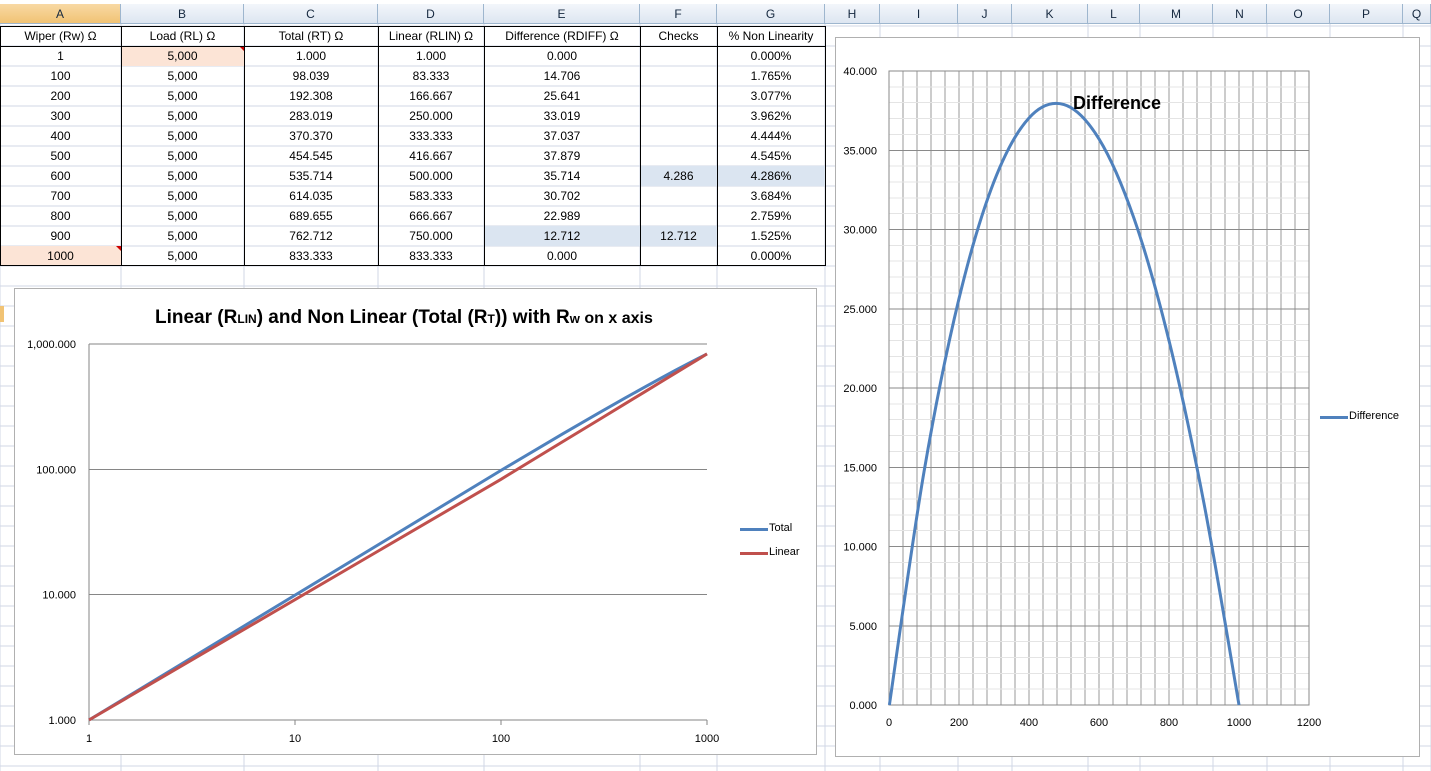 The height and width of the screenshot is (771, 1431). What do you see at coordinates (1366, 14) in the screenshot?
I see `column-header-p: P` at bounding box center [1366, 14].